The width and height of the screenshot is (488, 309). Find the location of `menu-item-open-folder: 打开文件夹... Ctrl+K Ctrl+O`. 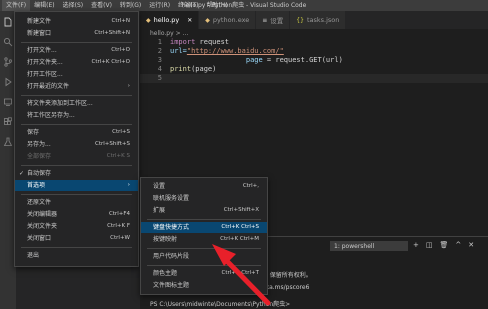

menu-item-open-folder: 打开文件夹... Ctrl+K Ctrl+O is located at coordinates (76, 62).